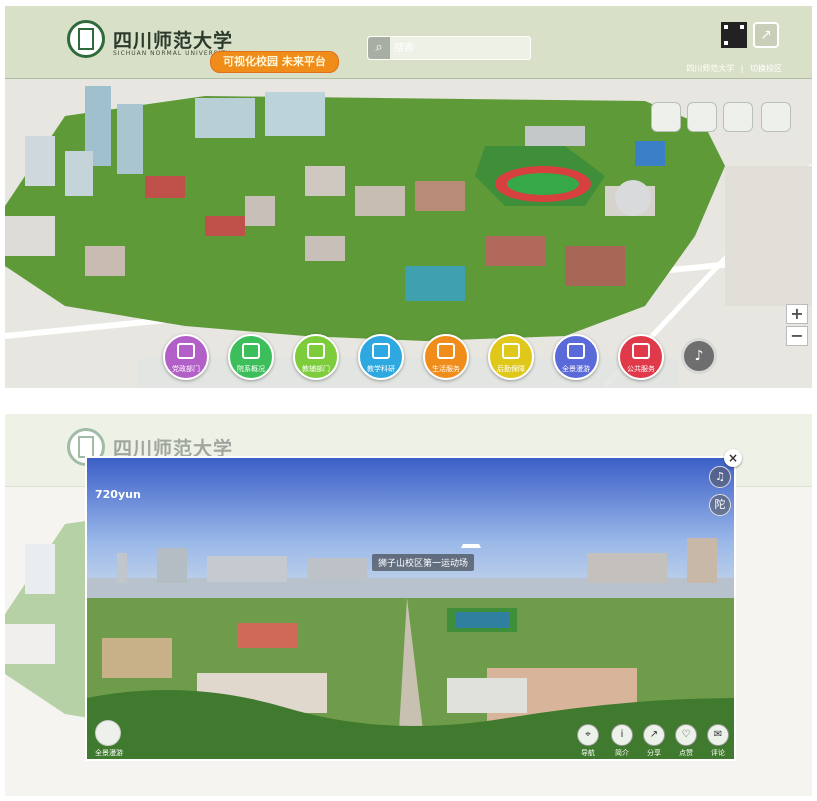  What do you see at coordinates (686, 753) in the screenshot?
I see `tool-label-like: 点赞` at bounding box center [686, 753].